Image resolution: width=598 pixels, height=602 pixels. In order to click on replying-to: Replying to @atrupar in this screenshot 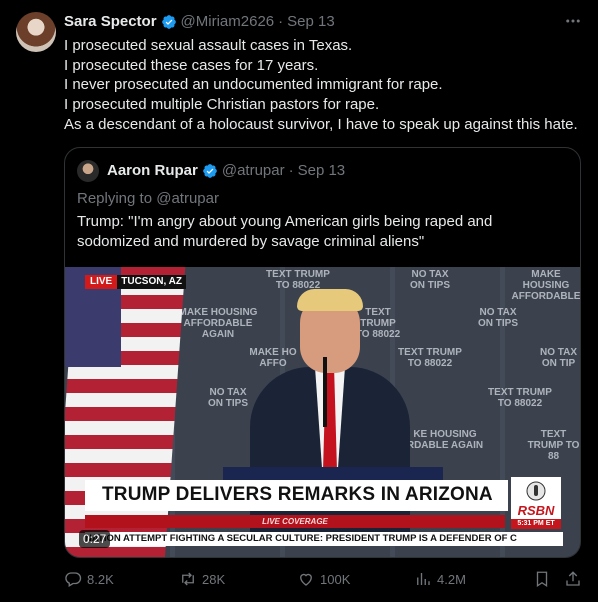, I will do `click(148, 198)`.